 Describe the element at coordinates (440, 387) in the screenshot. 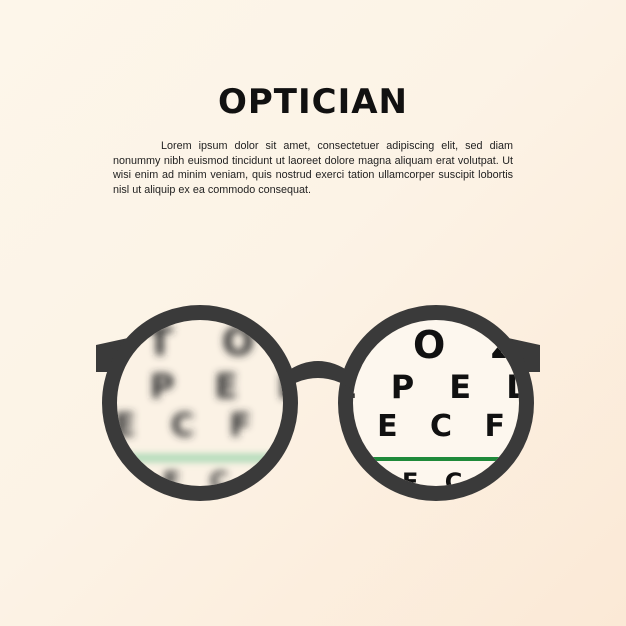

I see `chart-row-2: L P E D` at that location.